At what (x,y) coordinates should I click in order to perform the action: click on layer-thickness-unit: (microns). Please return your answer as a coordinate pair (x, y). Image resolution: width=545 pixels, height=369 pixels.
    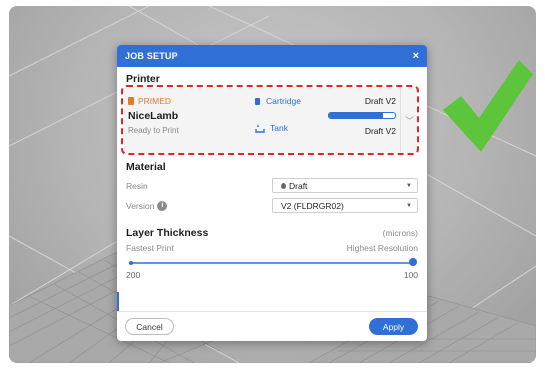
    Looking at the image, I should click on (400, 233).